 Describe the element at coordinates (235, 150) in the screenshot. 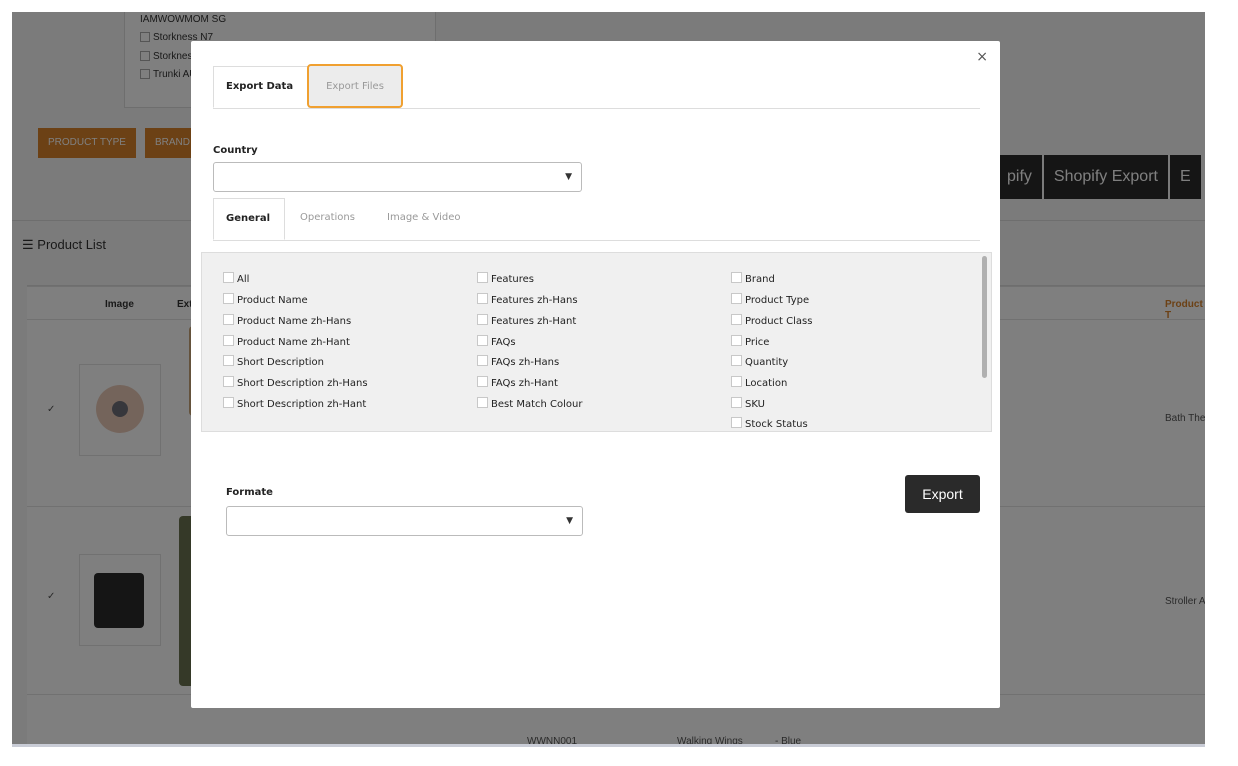

I see `country-label: Country` at that location.